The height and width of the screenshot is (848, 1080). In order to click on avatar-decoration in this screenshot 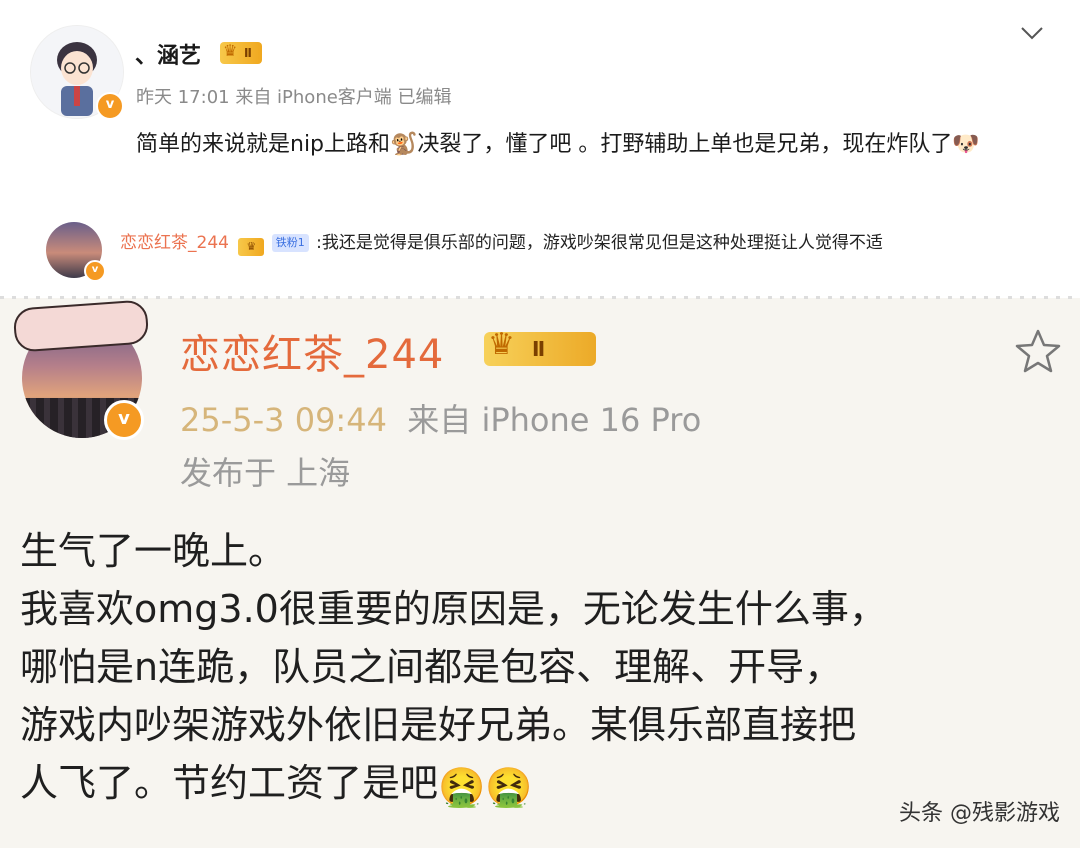, I will do `click(81, 326)`.